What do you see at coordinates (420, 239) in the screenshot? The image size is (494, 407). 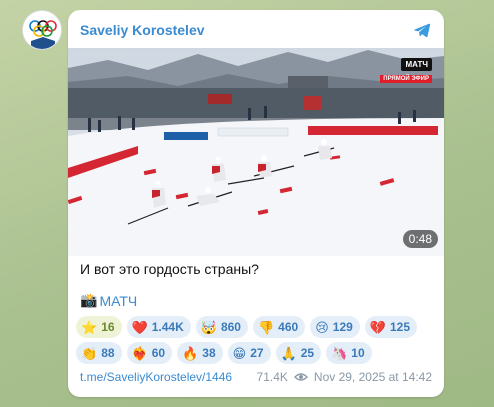 I see `video-duration: 0:48` at bounding box center [420, 239].